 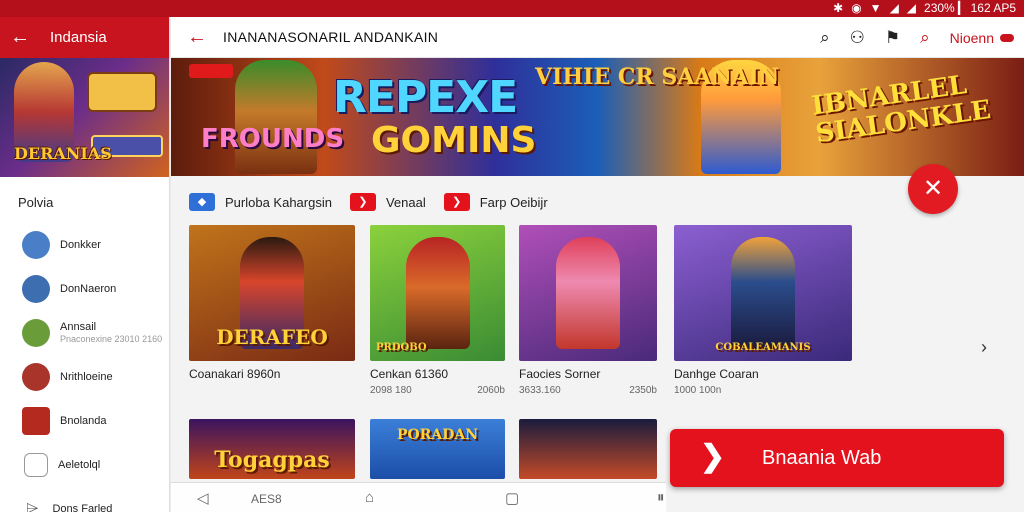 I want to click on sidebar-item-label: Donkker, so click(x=80, y=245).